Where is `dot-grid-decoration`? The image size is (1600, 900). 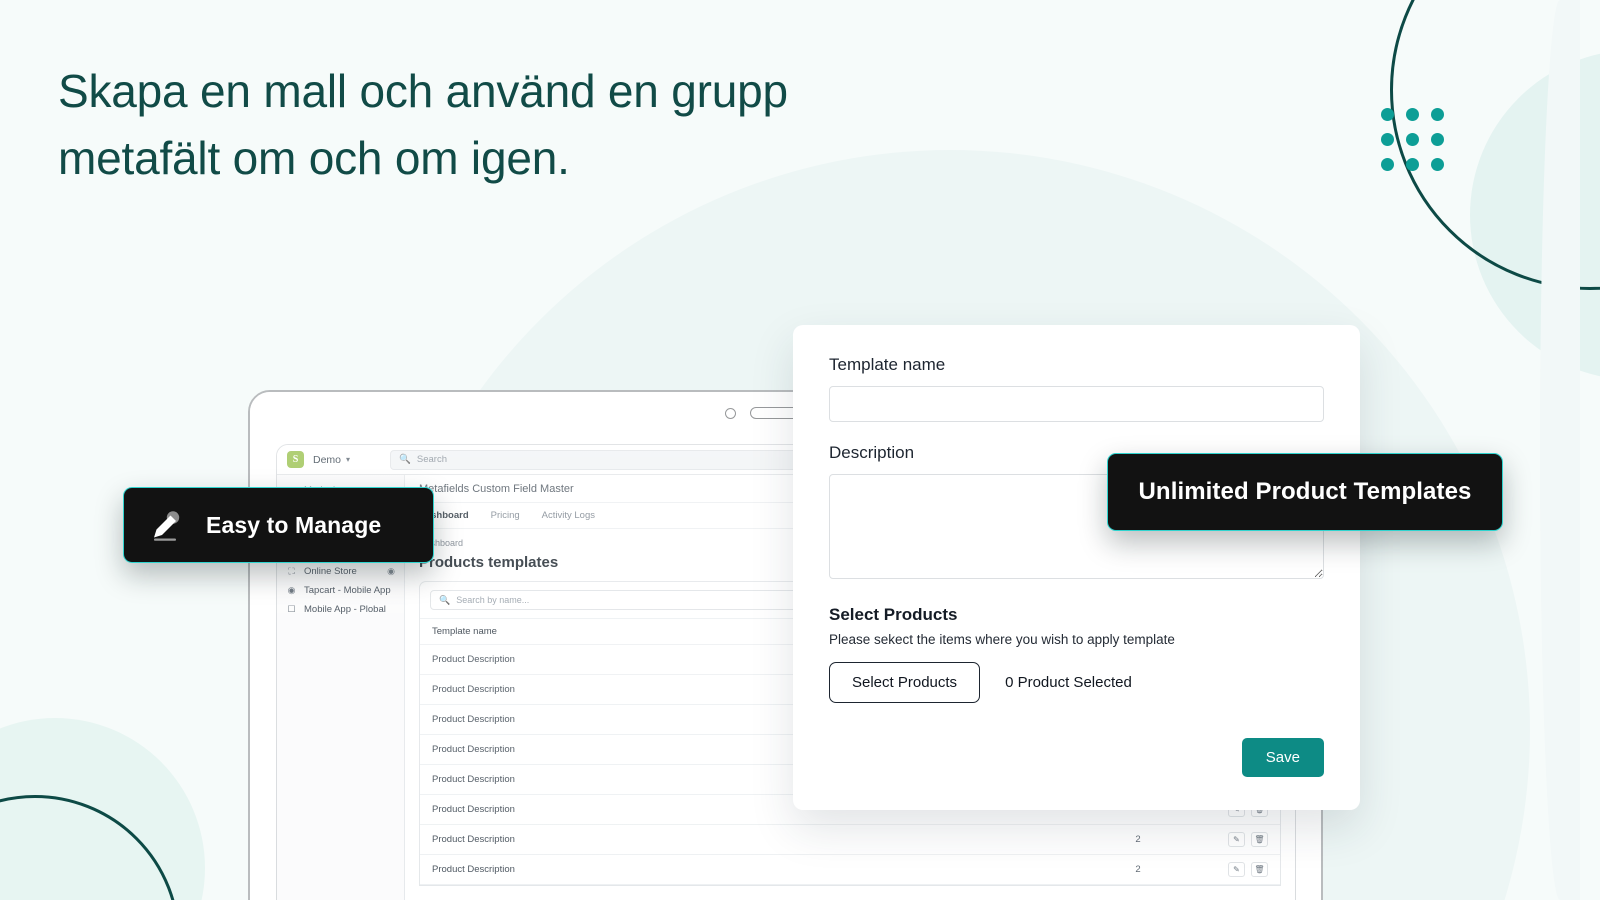 dot-grid-decoration is located at coordinates (1418, 145).